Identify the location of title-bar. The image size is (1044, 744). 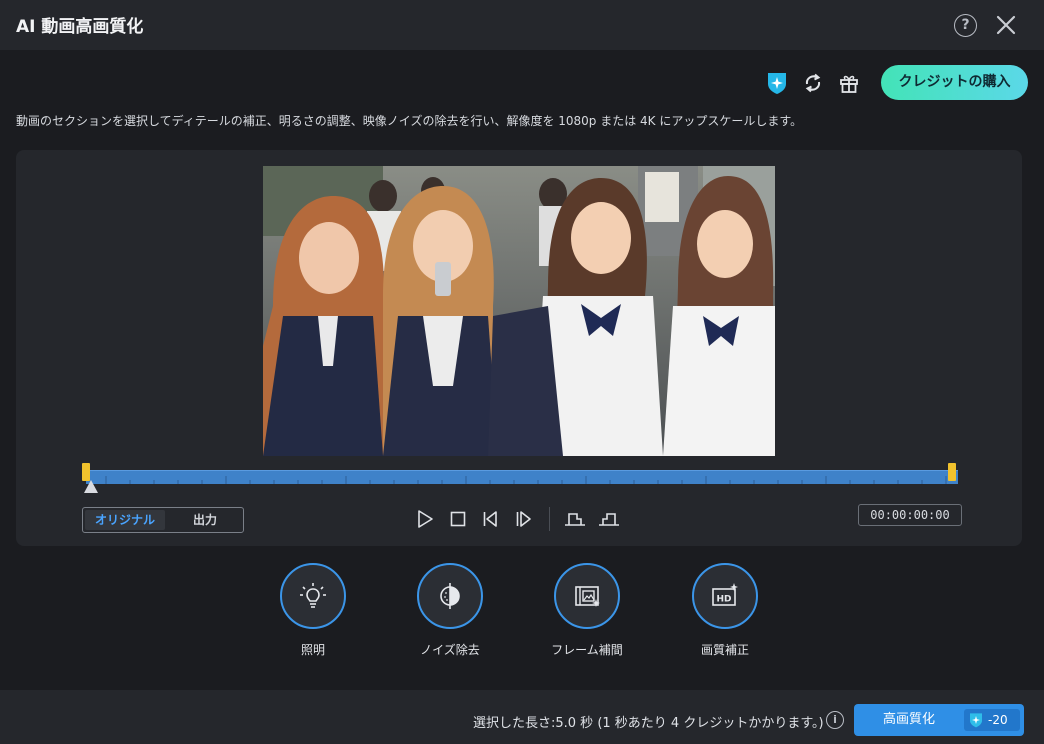
(522, 25).